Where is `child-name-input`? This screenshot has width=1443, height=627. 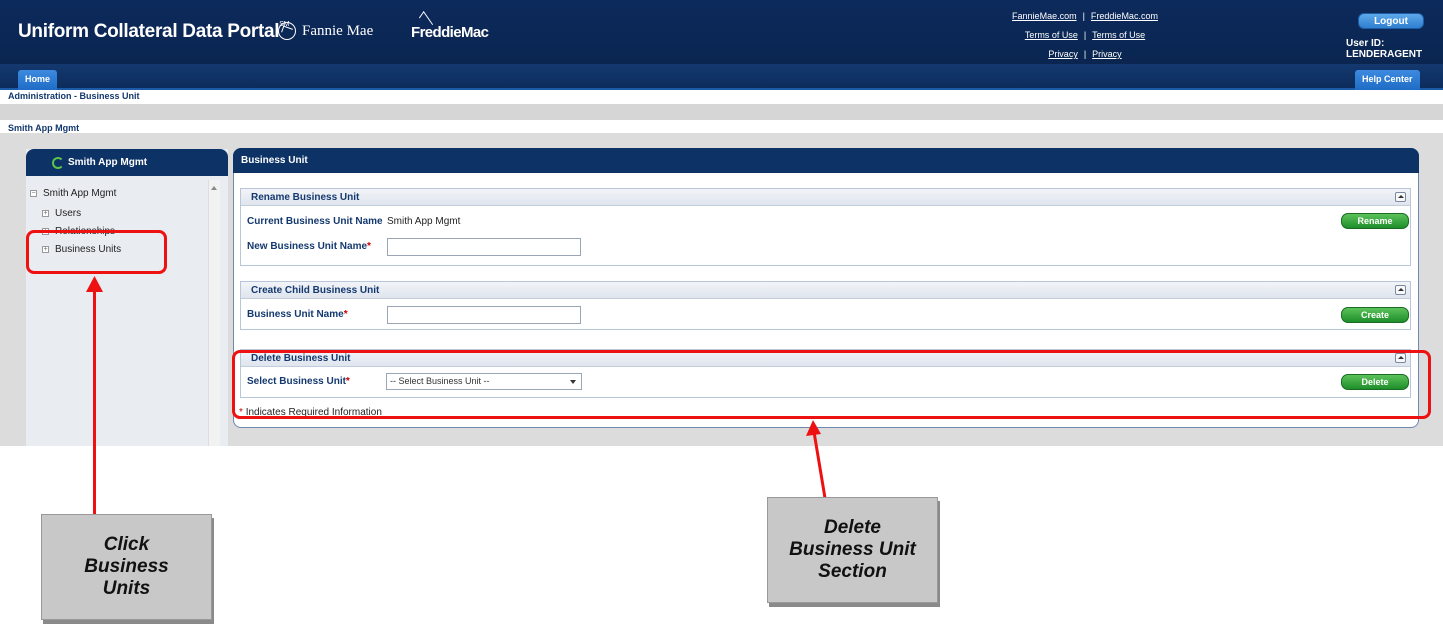
child-name-input is located at coordinates (484, 315).